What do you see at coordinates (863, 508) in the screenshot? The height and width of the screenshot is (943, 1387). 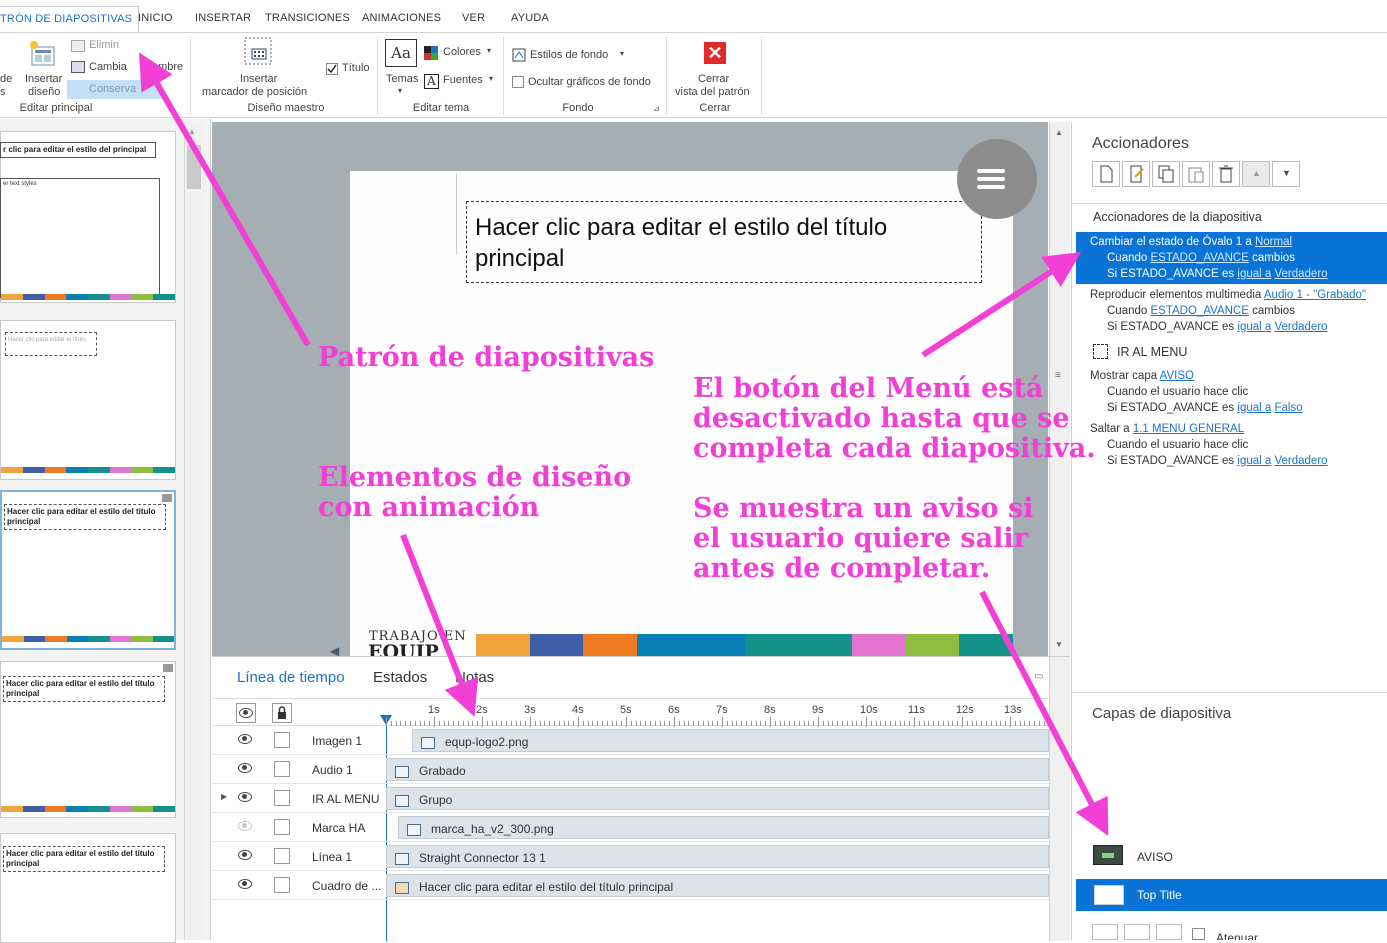 I see `annotation-warning-1: Se muestra un aviso si` at bounding box center [863, 508].